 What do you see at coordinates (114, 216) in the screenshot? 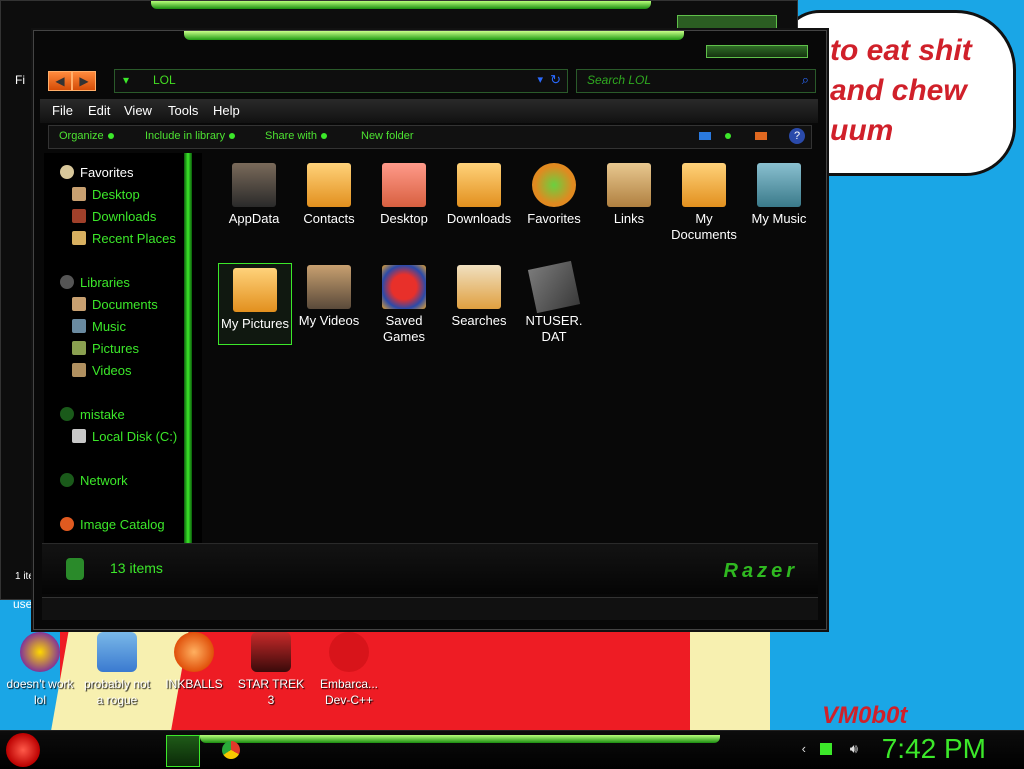
I see `nav-downloads: Downloads` at bounding box center [114, 216].